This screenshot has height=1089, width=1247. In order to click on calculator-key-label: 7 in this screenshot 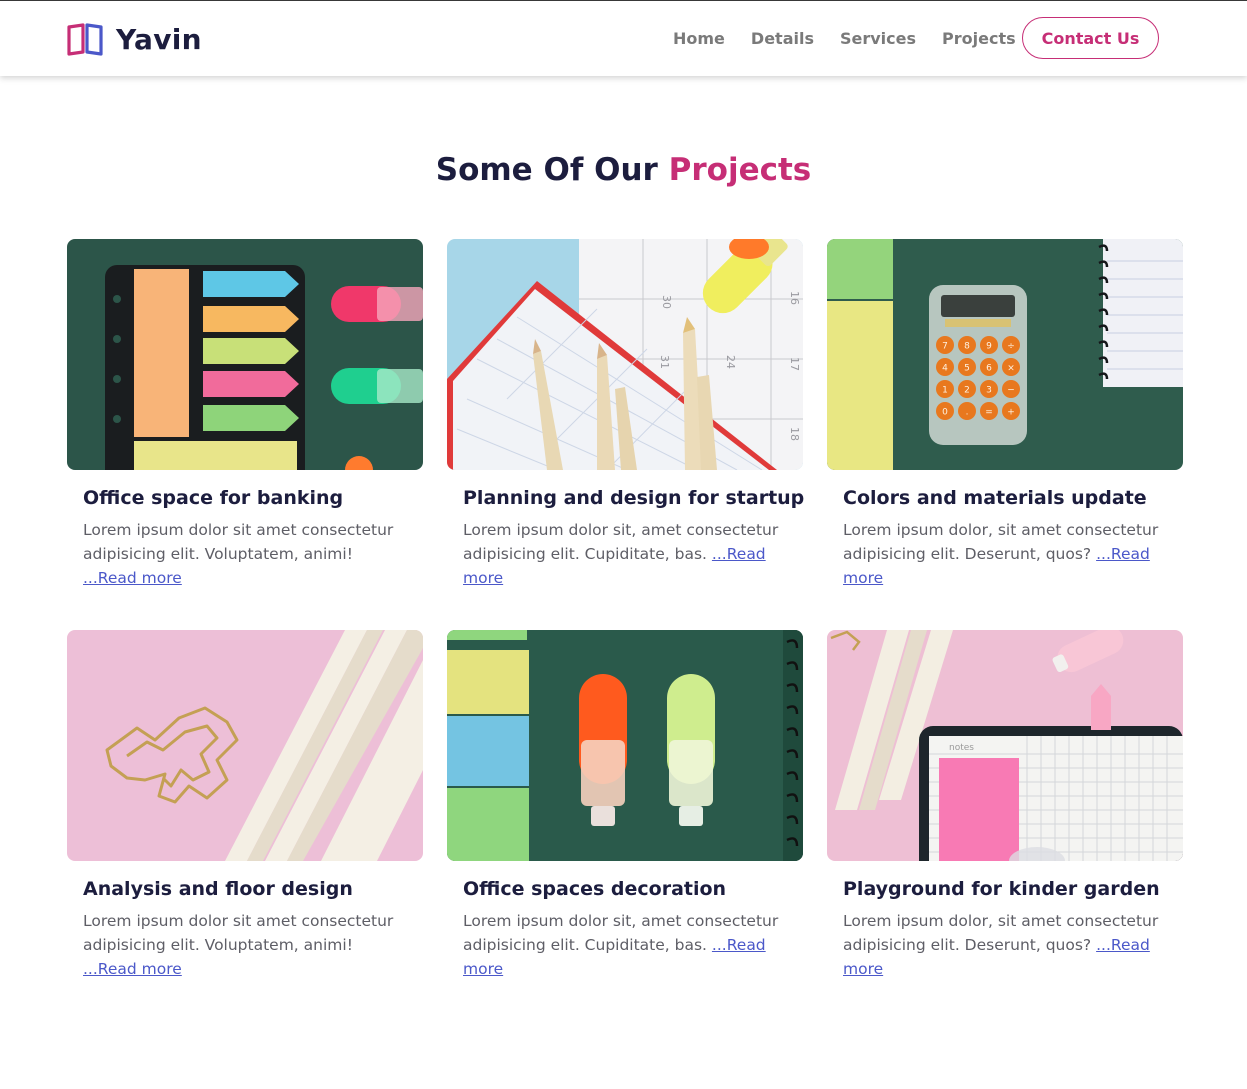, I will do `click(945, 347)`.